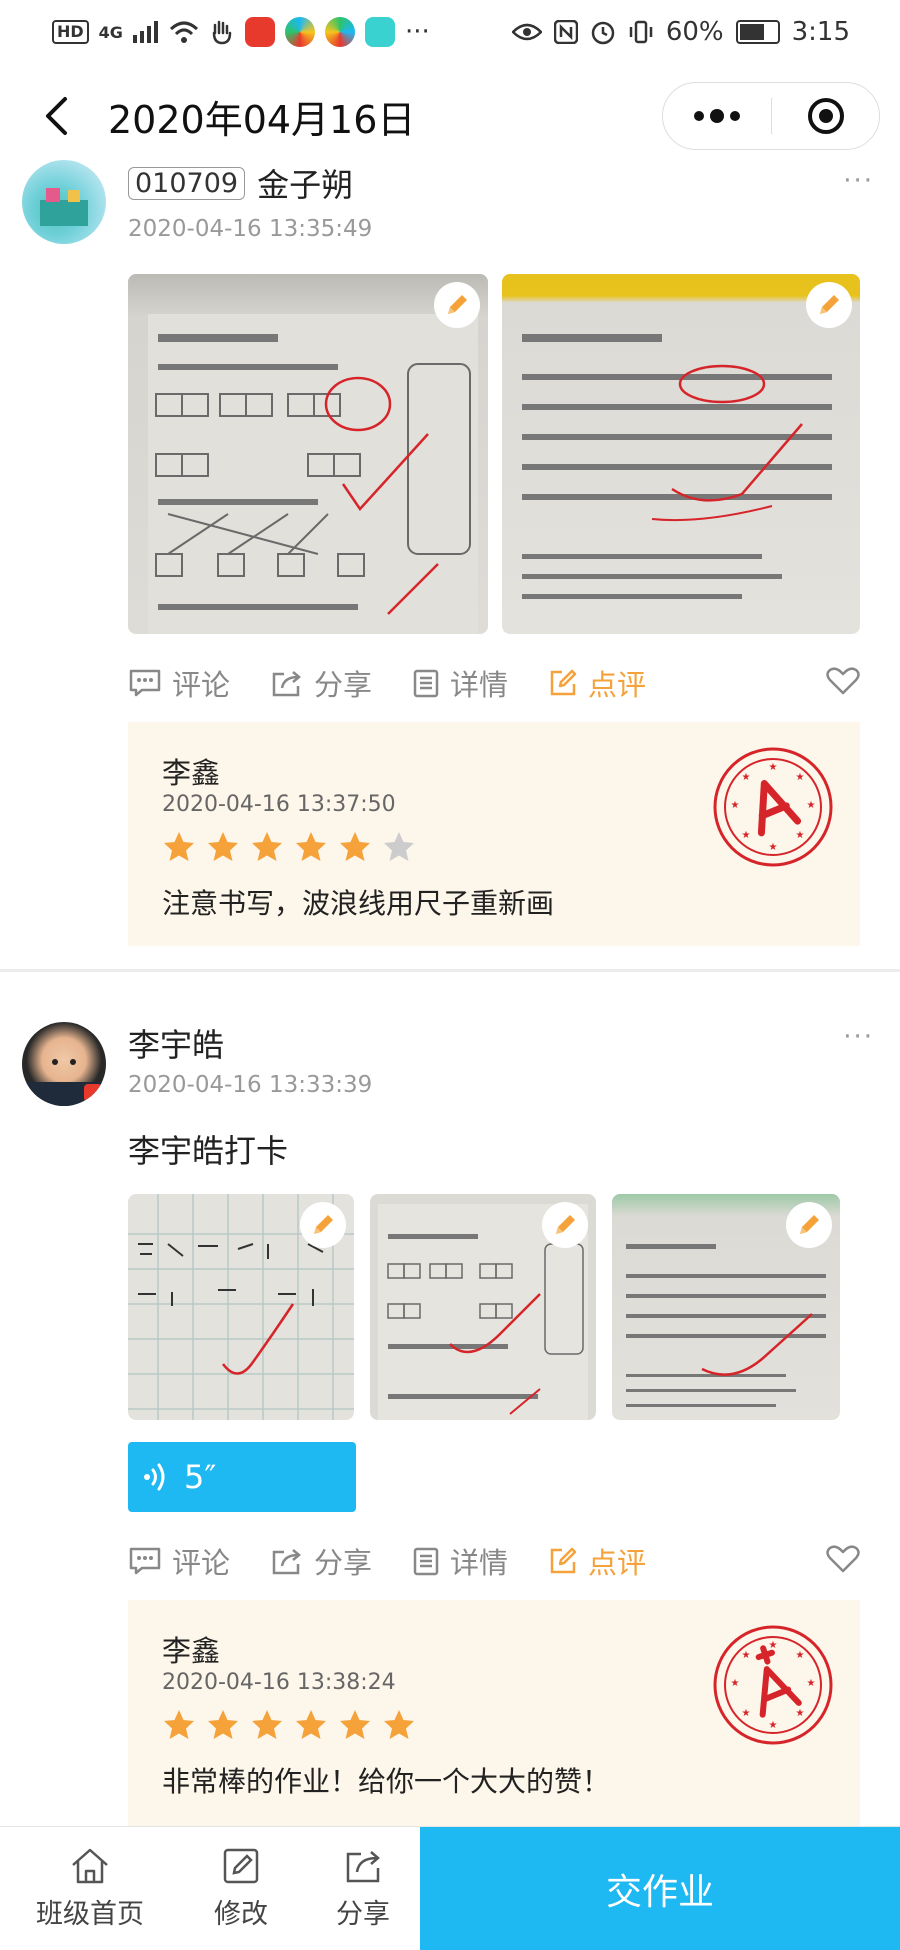  I want to click on student-id-badge: 010709, so click(187, 183).